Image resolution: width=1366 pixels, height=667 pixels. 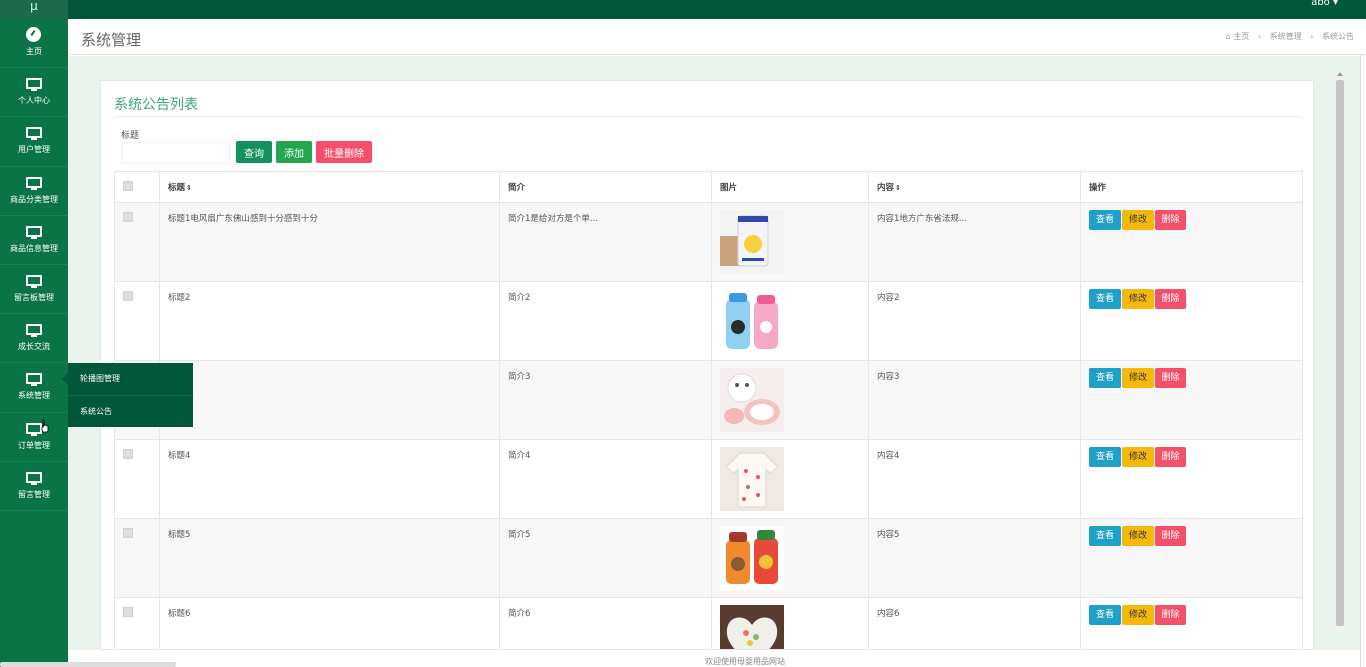 I want to click on footer-text: 欢迎使用母婴用品网站, so click(x=745, y=661).